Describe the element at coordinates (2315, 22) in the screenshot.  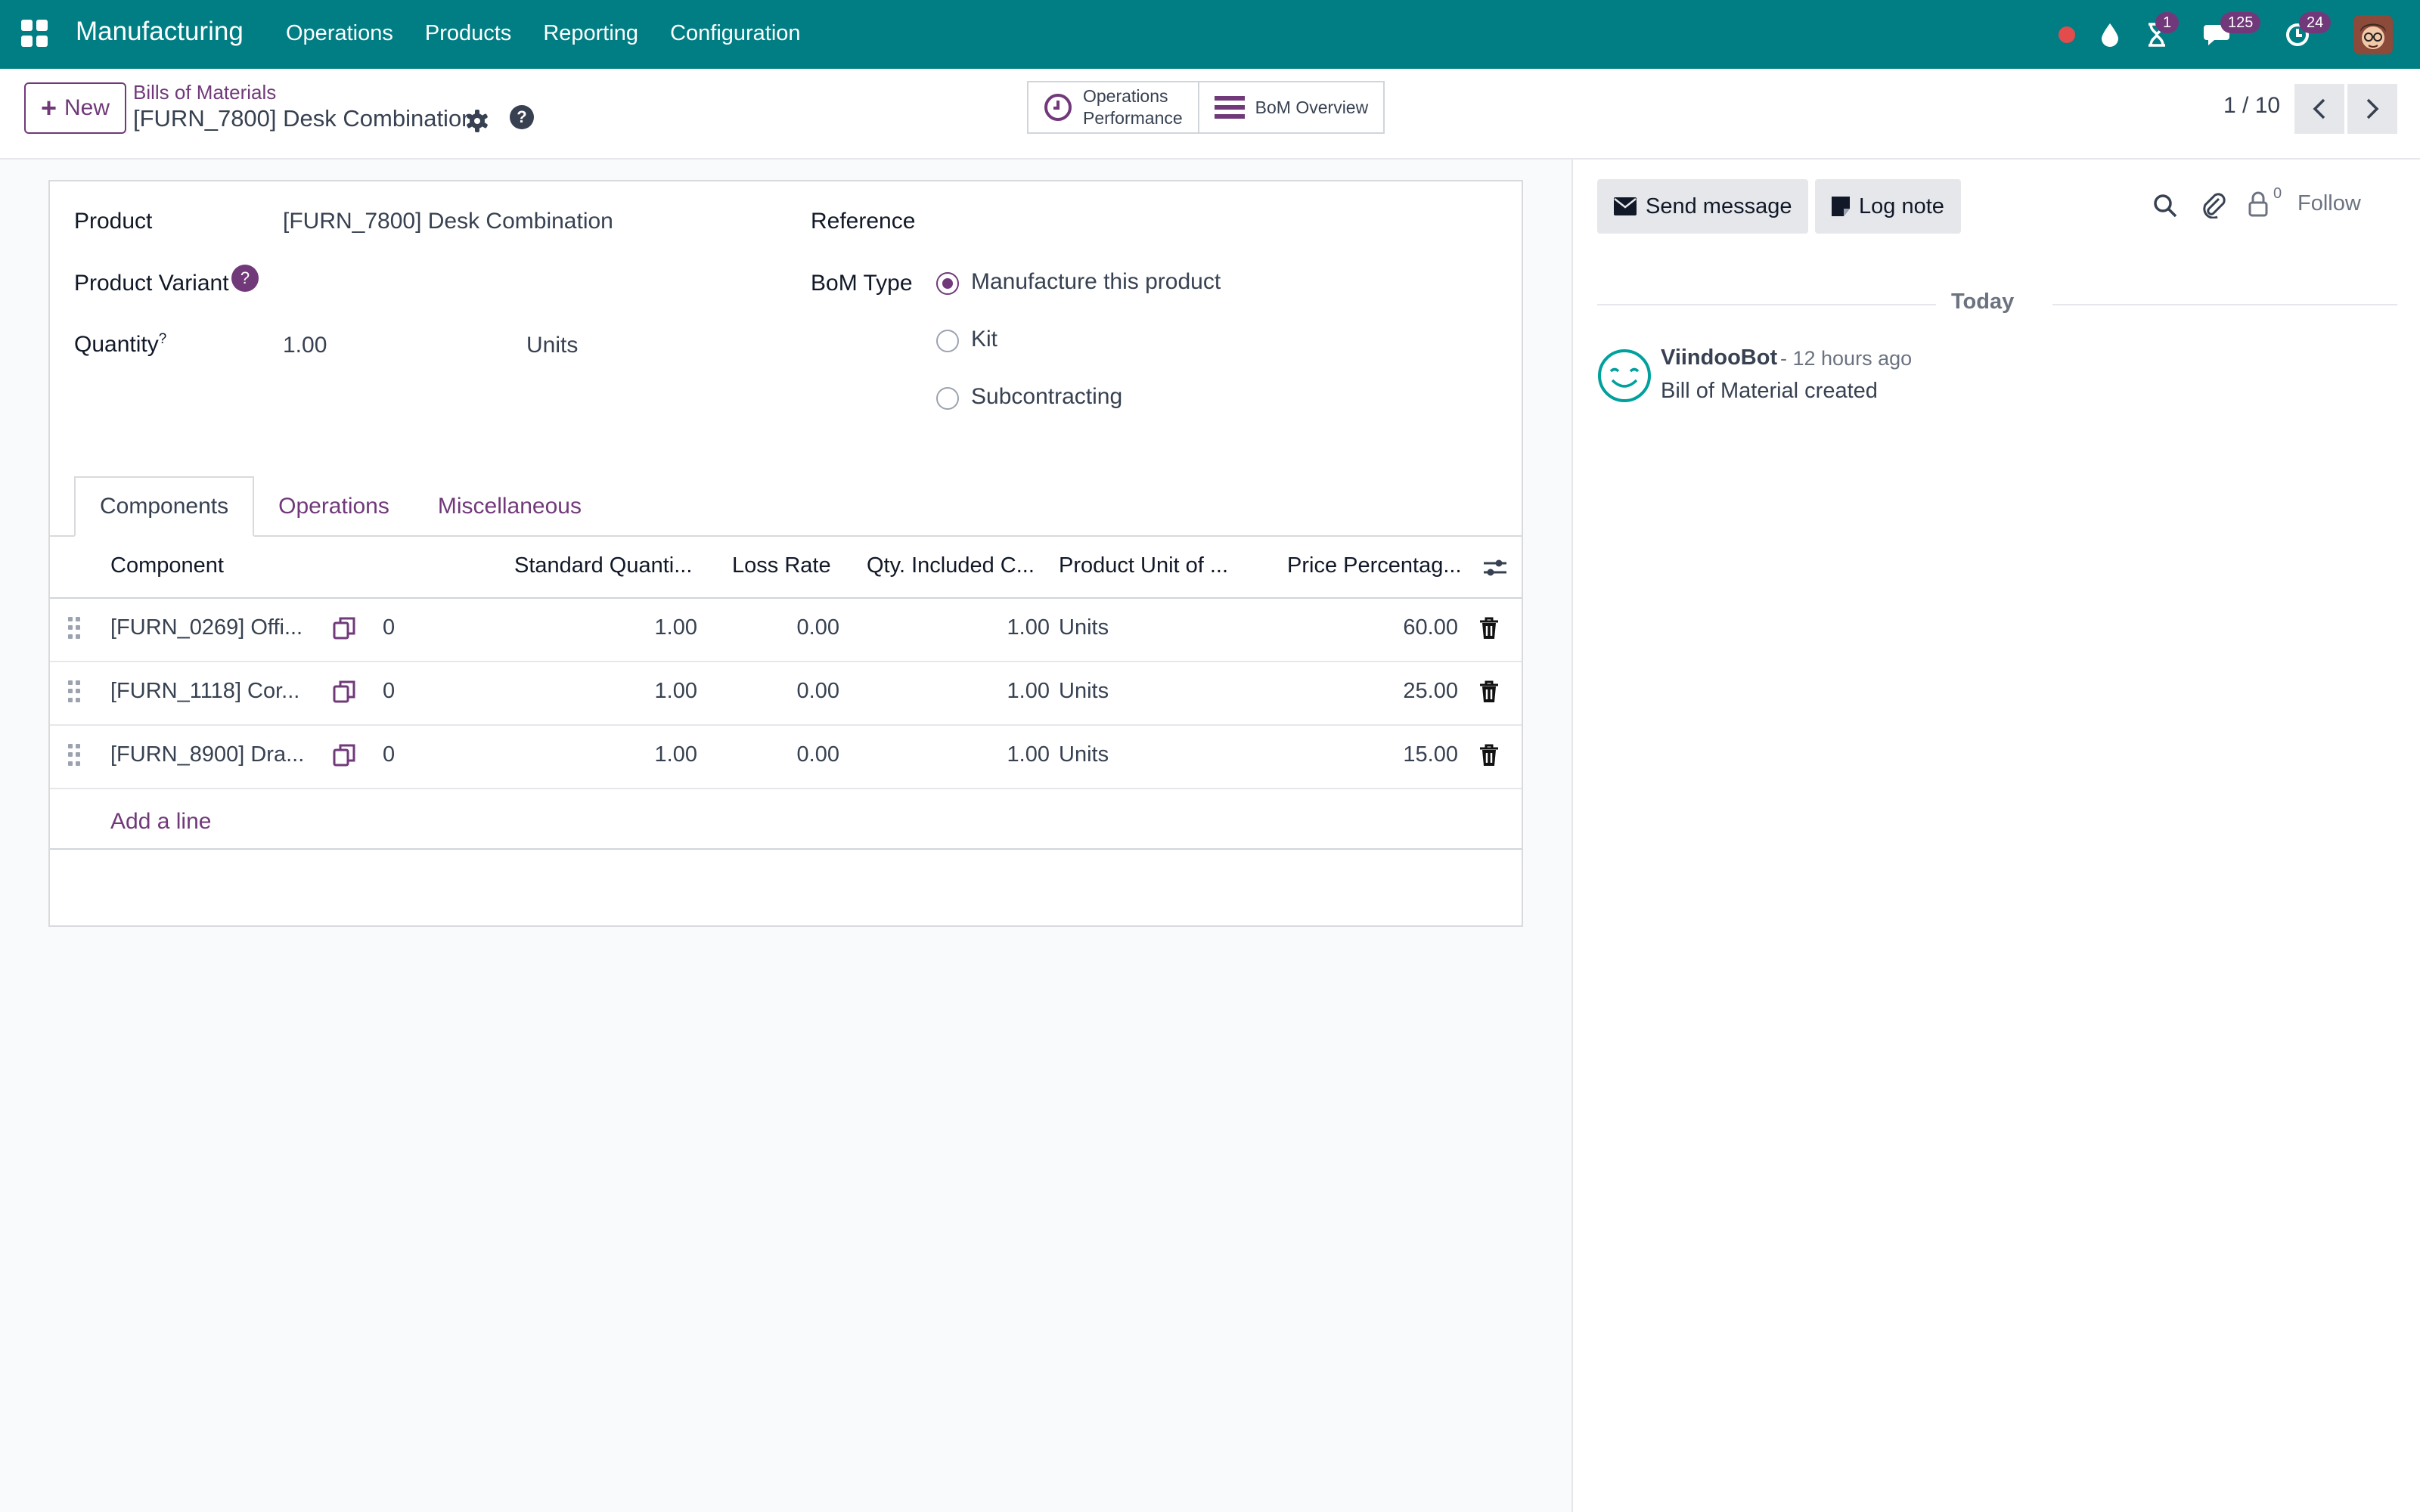
I see `updates-count-badge: 24` at that location.